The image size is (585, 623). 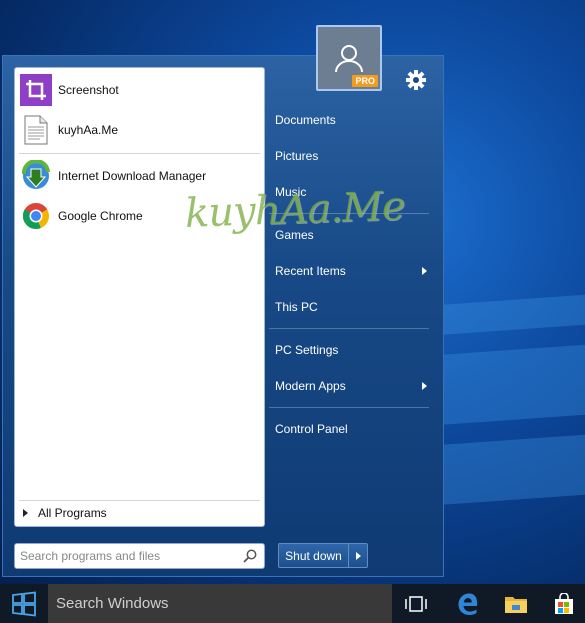 What do you see at coordinates (36, 216) in the screenshot?
I see `chrome-icon` at bounding box center [36, 216].